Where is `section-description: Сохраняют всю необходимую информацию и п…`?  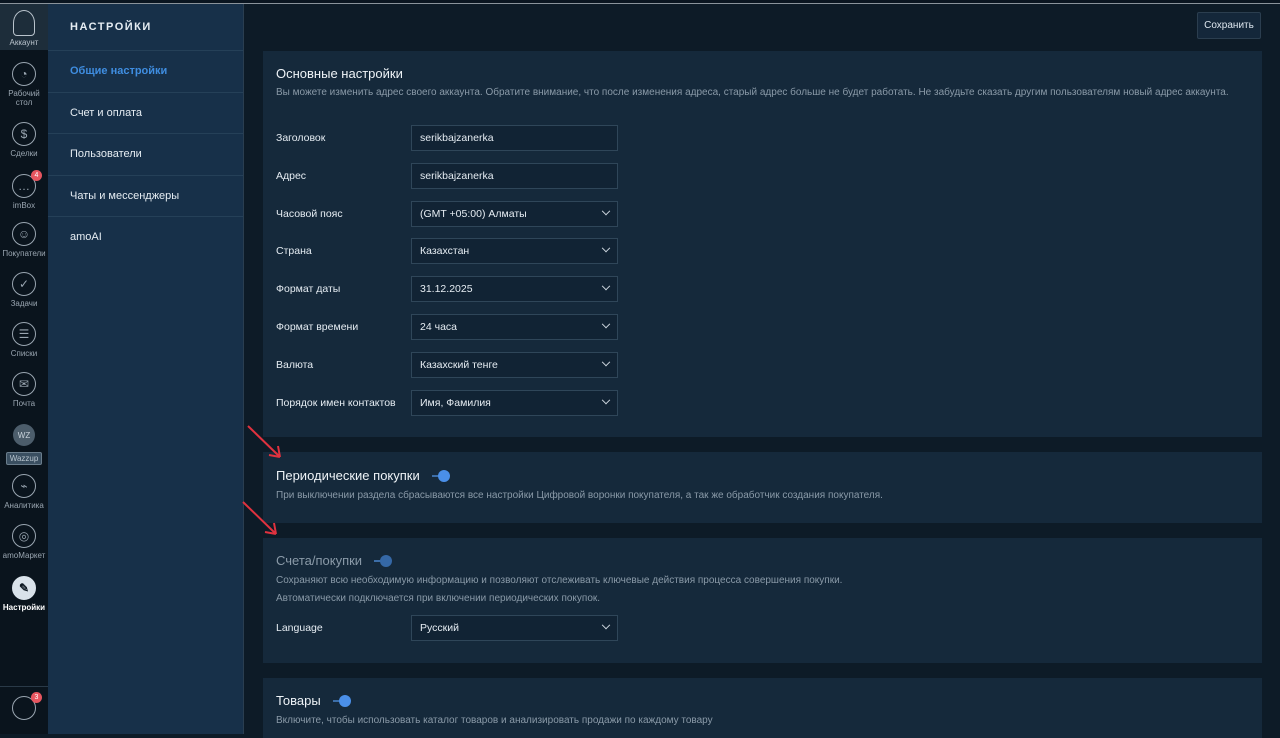 section-description: Сохраняют всю необходимую информацию и п… is located at coordinates (559, 580).